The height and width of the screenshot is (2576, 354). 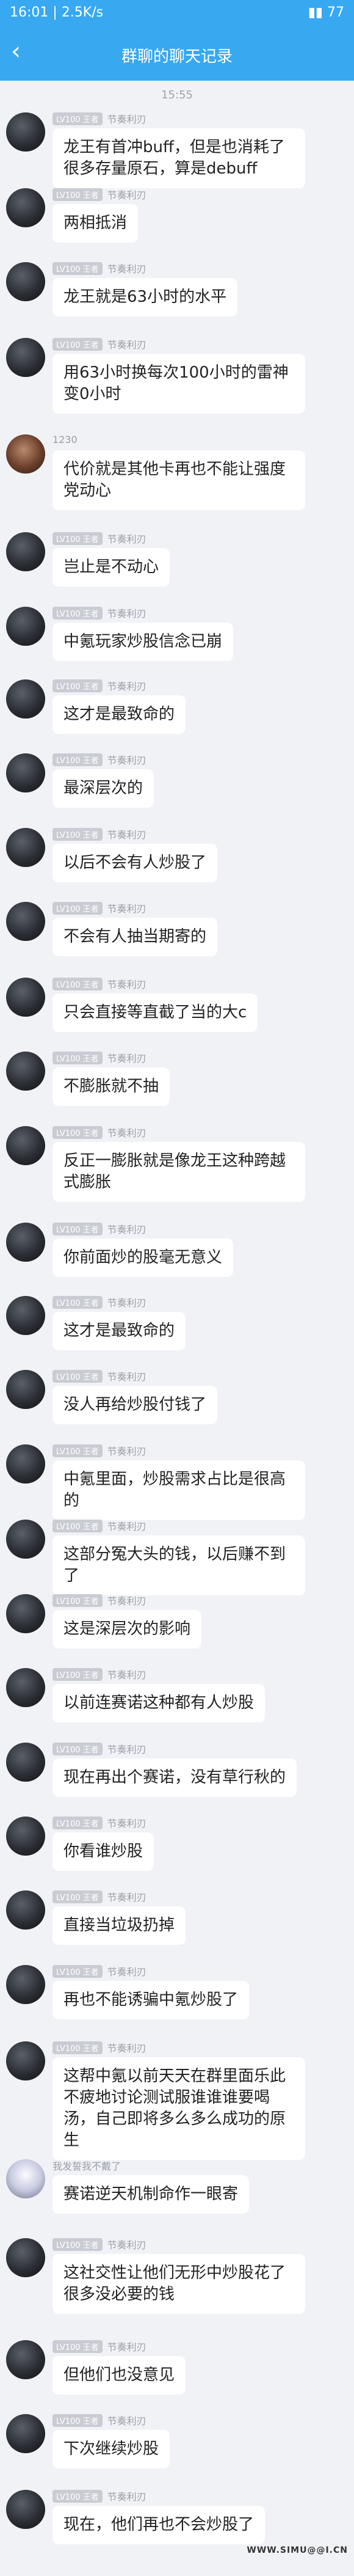 I want to click on message-bubble: 龙王有首冲buff，但是也消耗了很多存量原石，算是debuff, so click(x=178, y=158).